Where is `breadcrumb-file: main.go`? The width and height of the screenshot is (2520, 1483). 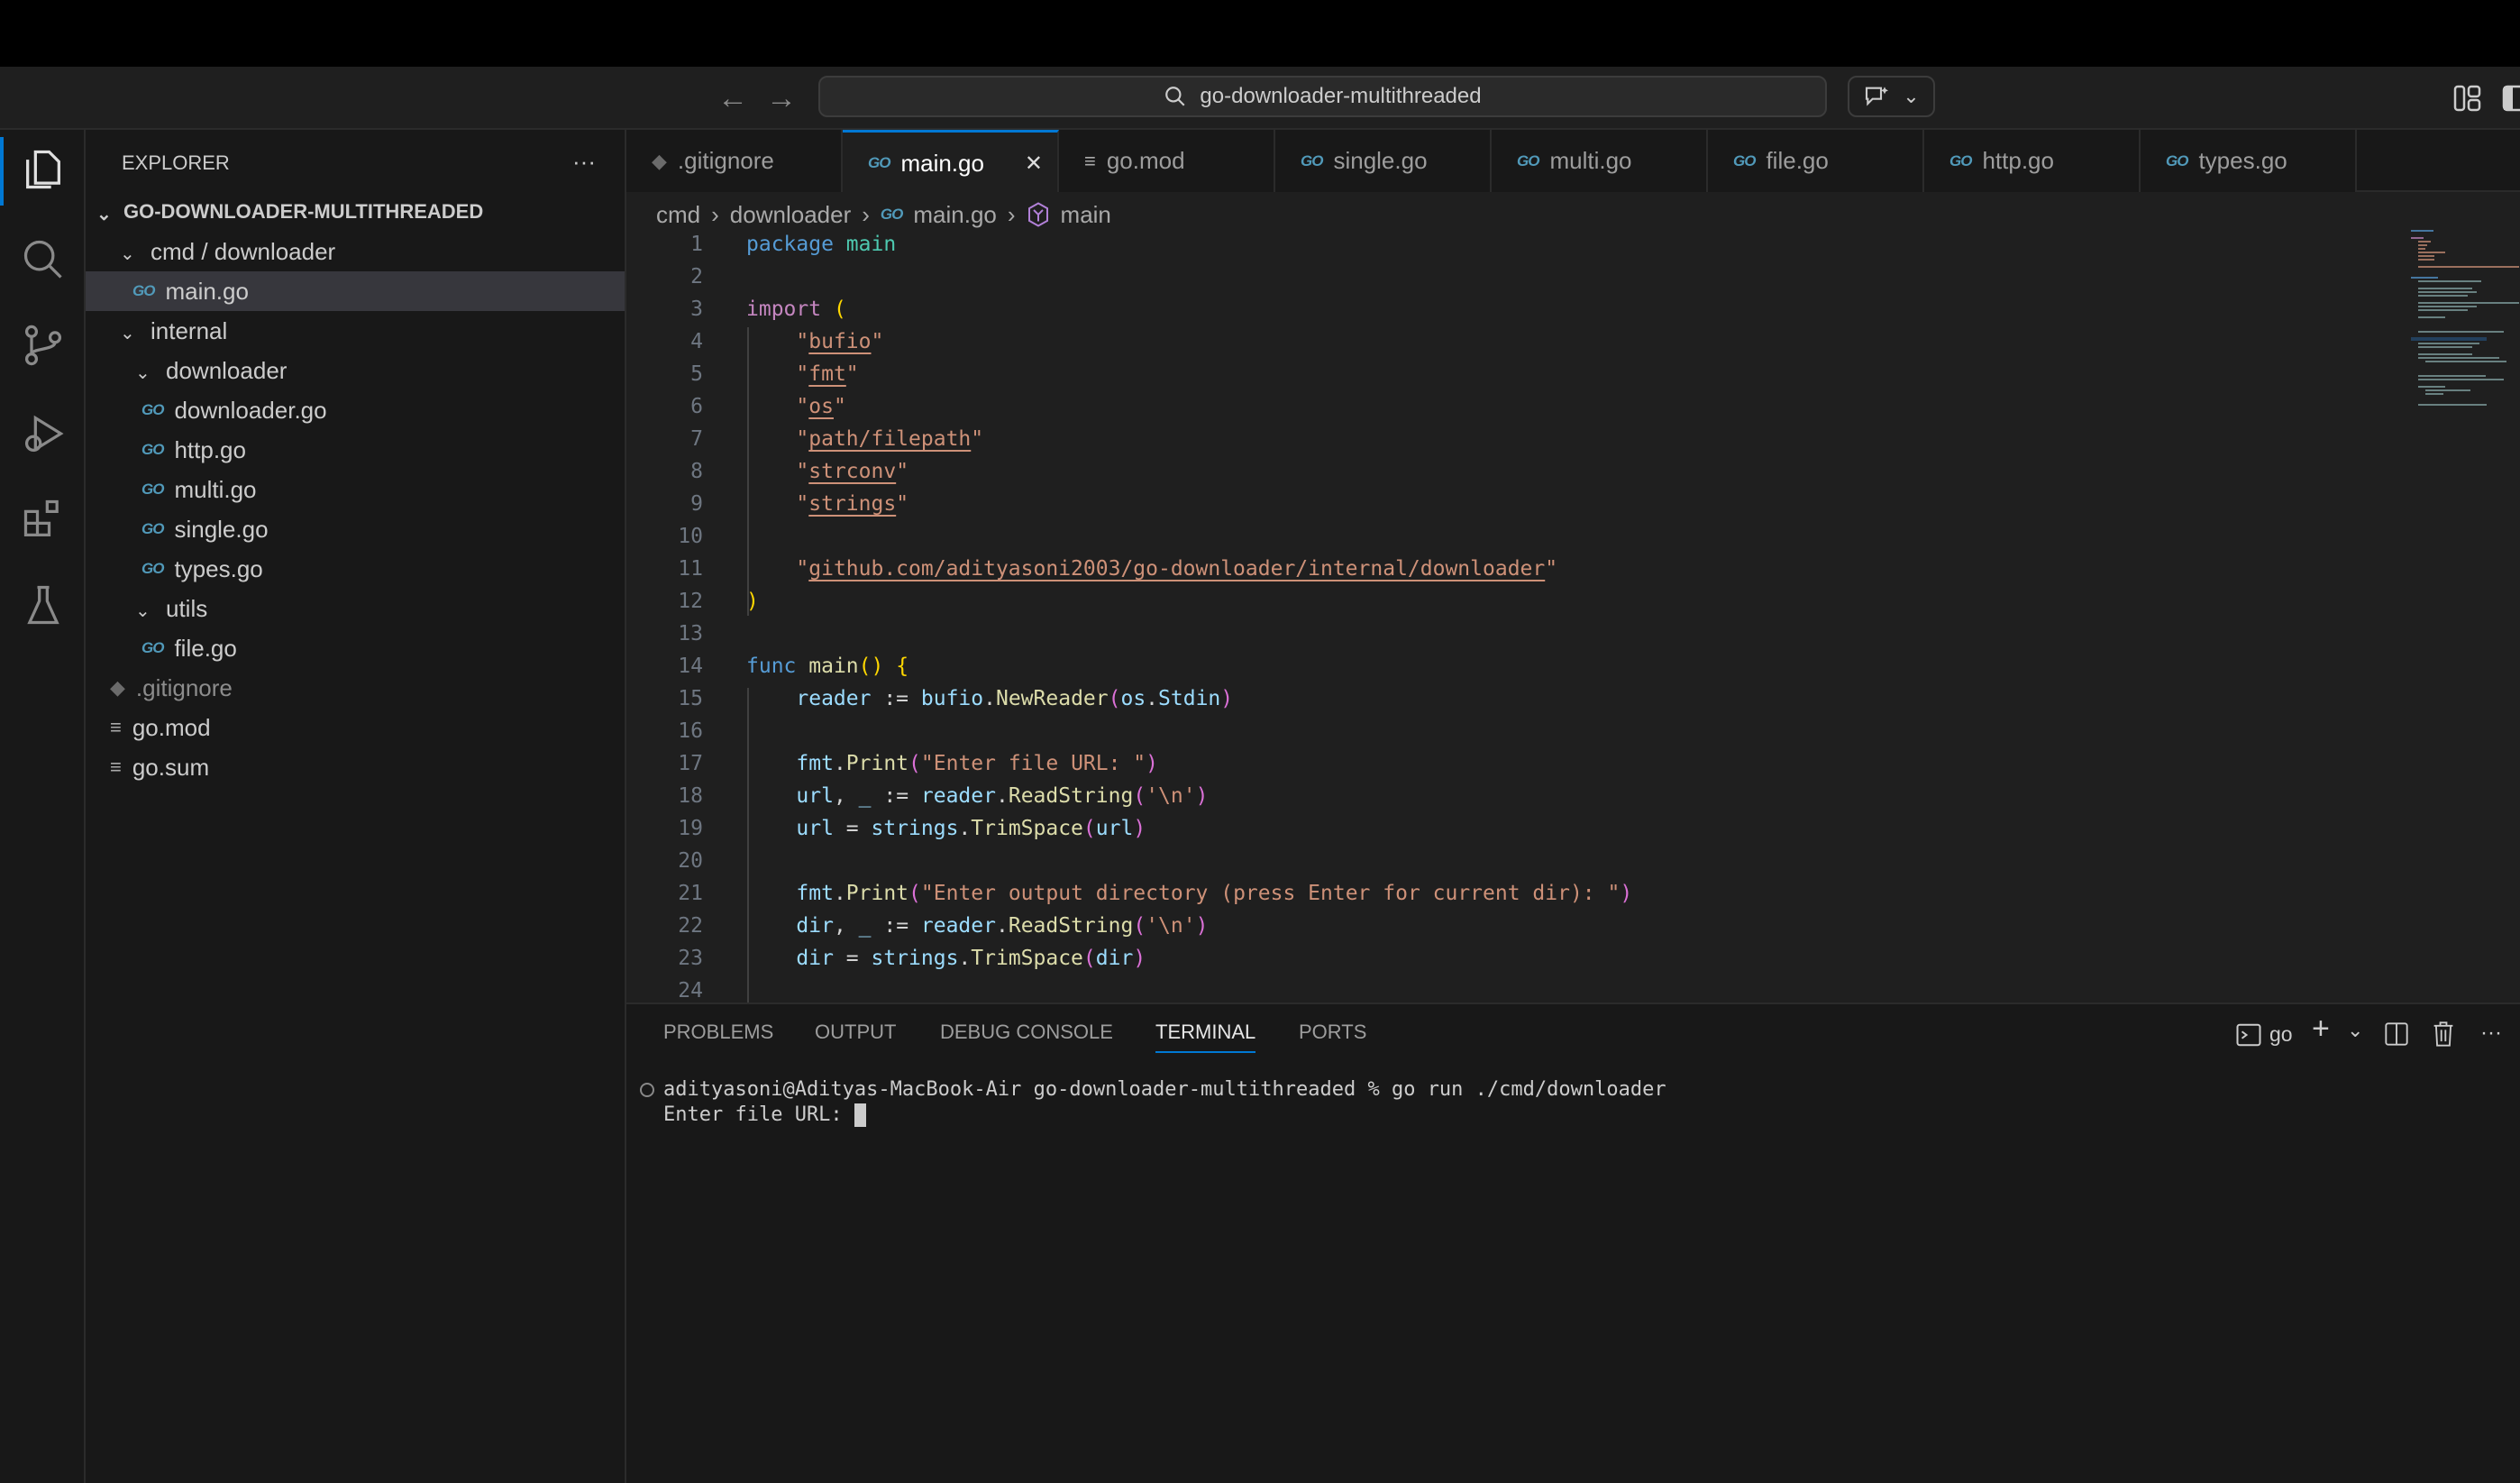 breadcrumb-file: main.go is located at coordinates (955, 215).